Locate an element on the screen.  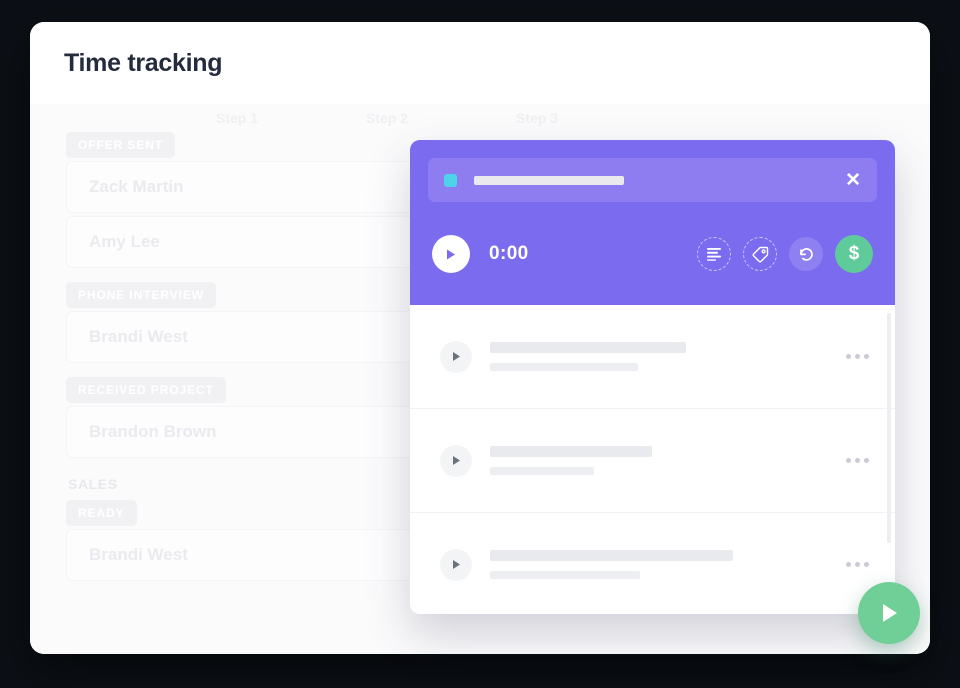
timer-controls: 0:00 $ is located at coordinates (652, 254).